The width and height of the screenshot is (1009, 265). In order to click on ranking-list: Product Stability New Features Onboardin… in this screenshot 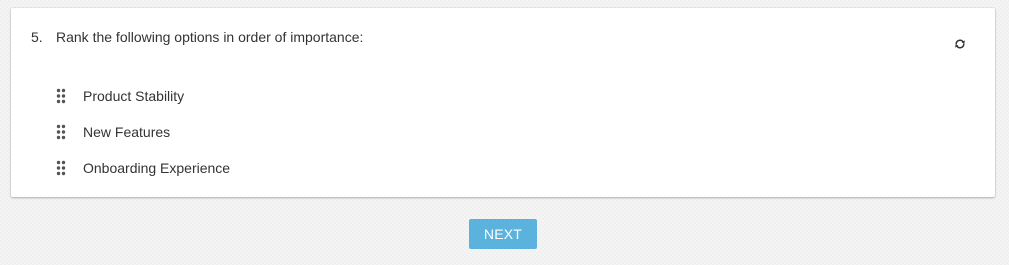, I will do `click(141, 132)`.